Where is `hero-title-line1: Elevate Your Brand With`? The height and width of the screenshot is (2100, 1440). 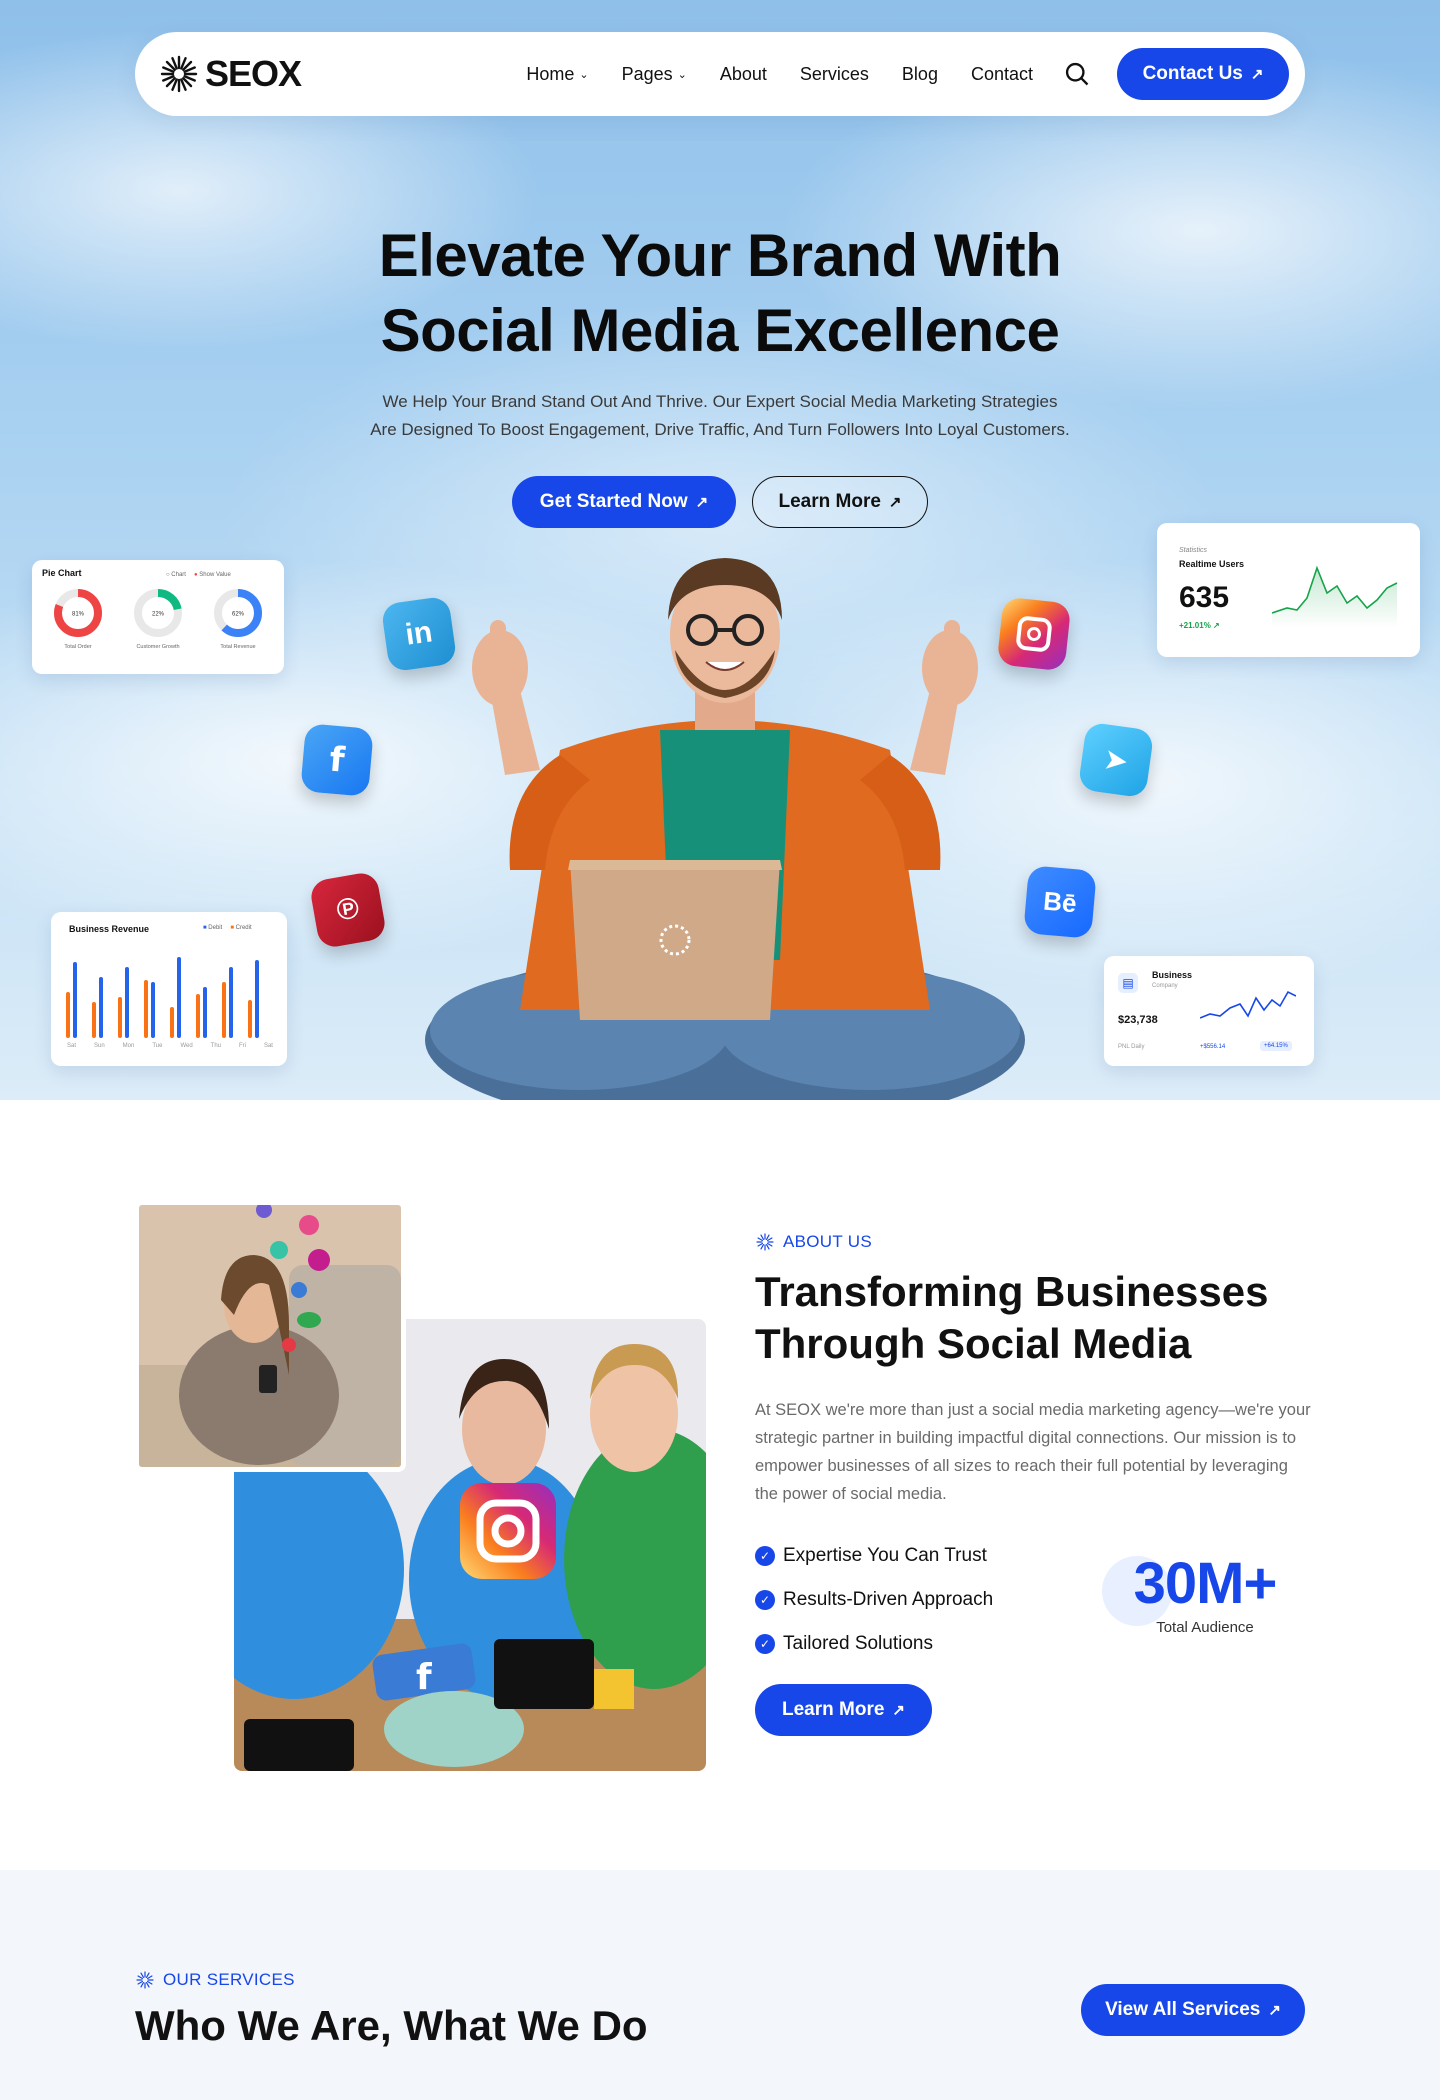 hero-title-line1: Elevate Your Brand With is located at coordinates (720, 255).